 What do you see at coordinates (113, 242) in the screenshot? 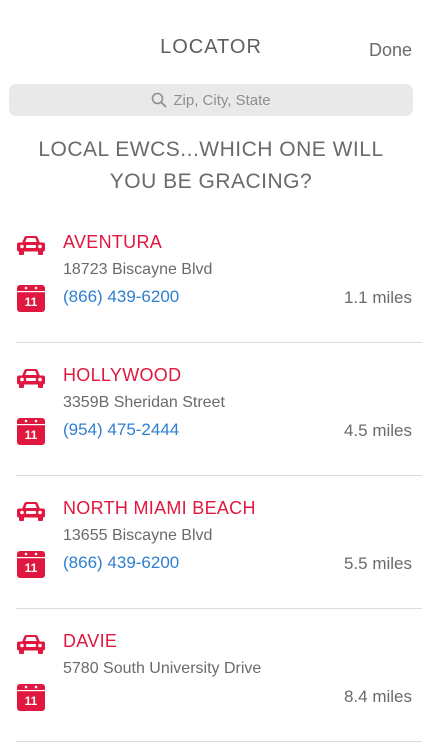
I see `location-name: AVENTURA` at bounding box center [113, 242].